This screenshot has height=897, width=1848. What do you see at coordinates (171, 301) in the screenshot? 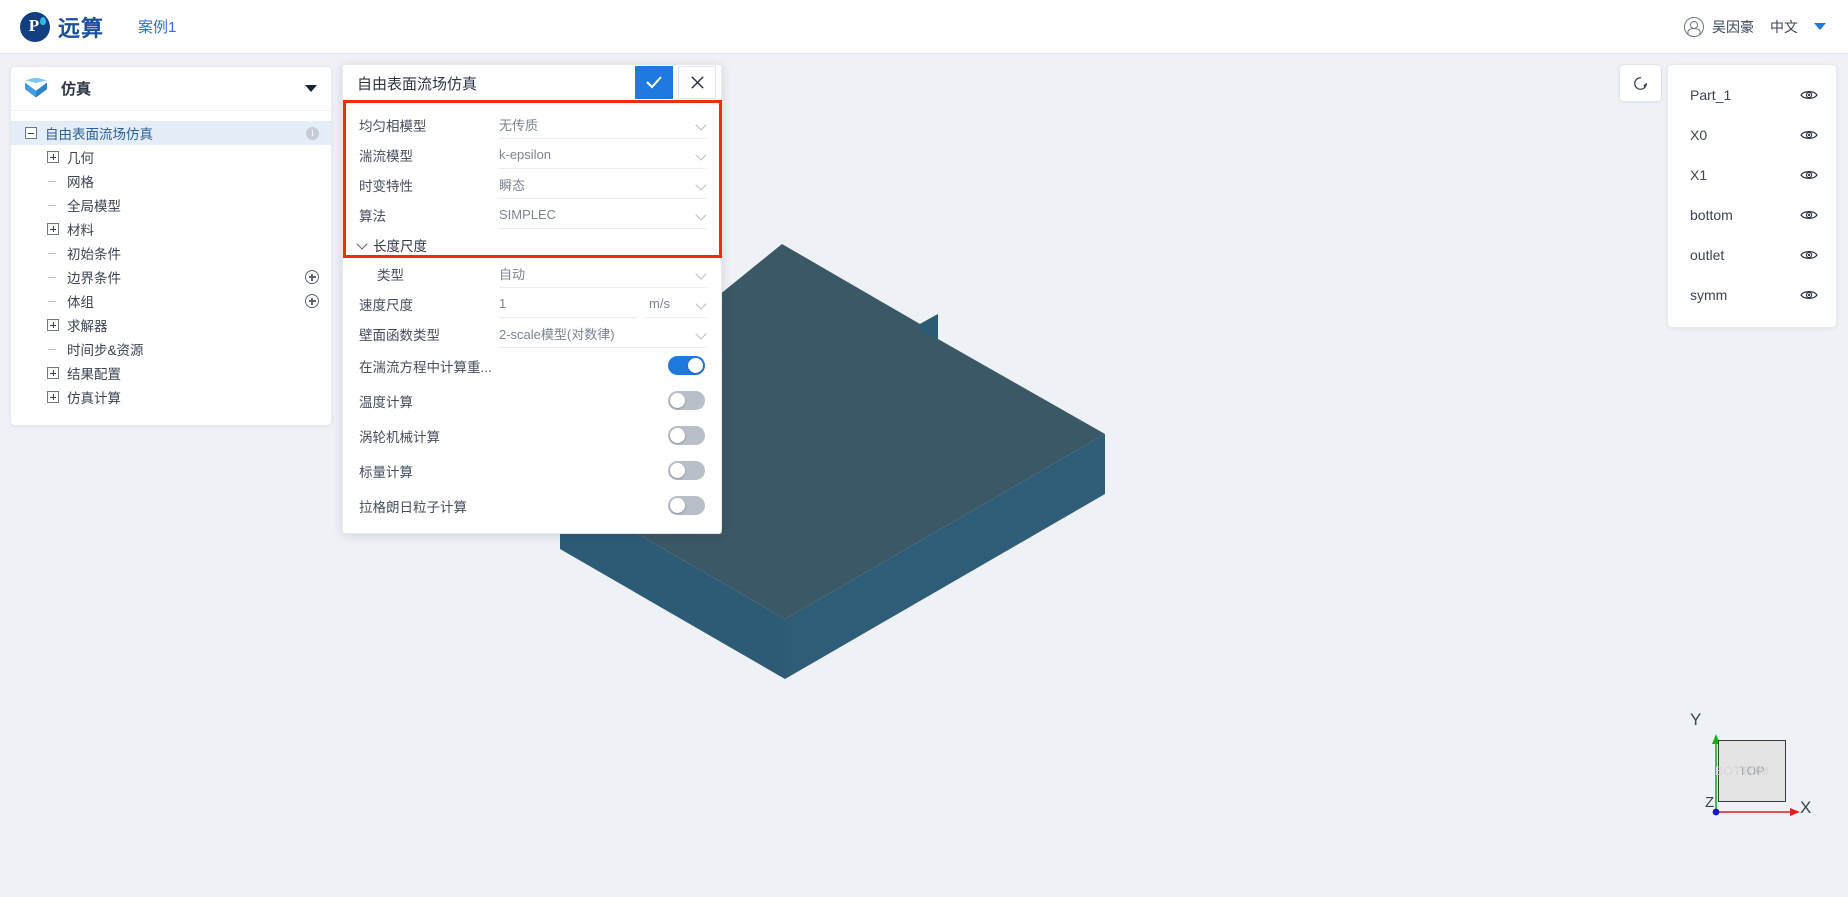
I see `tree-item-7: 体组` at bounding box center [171, 301].